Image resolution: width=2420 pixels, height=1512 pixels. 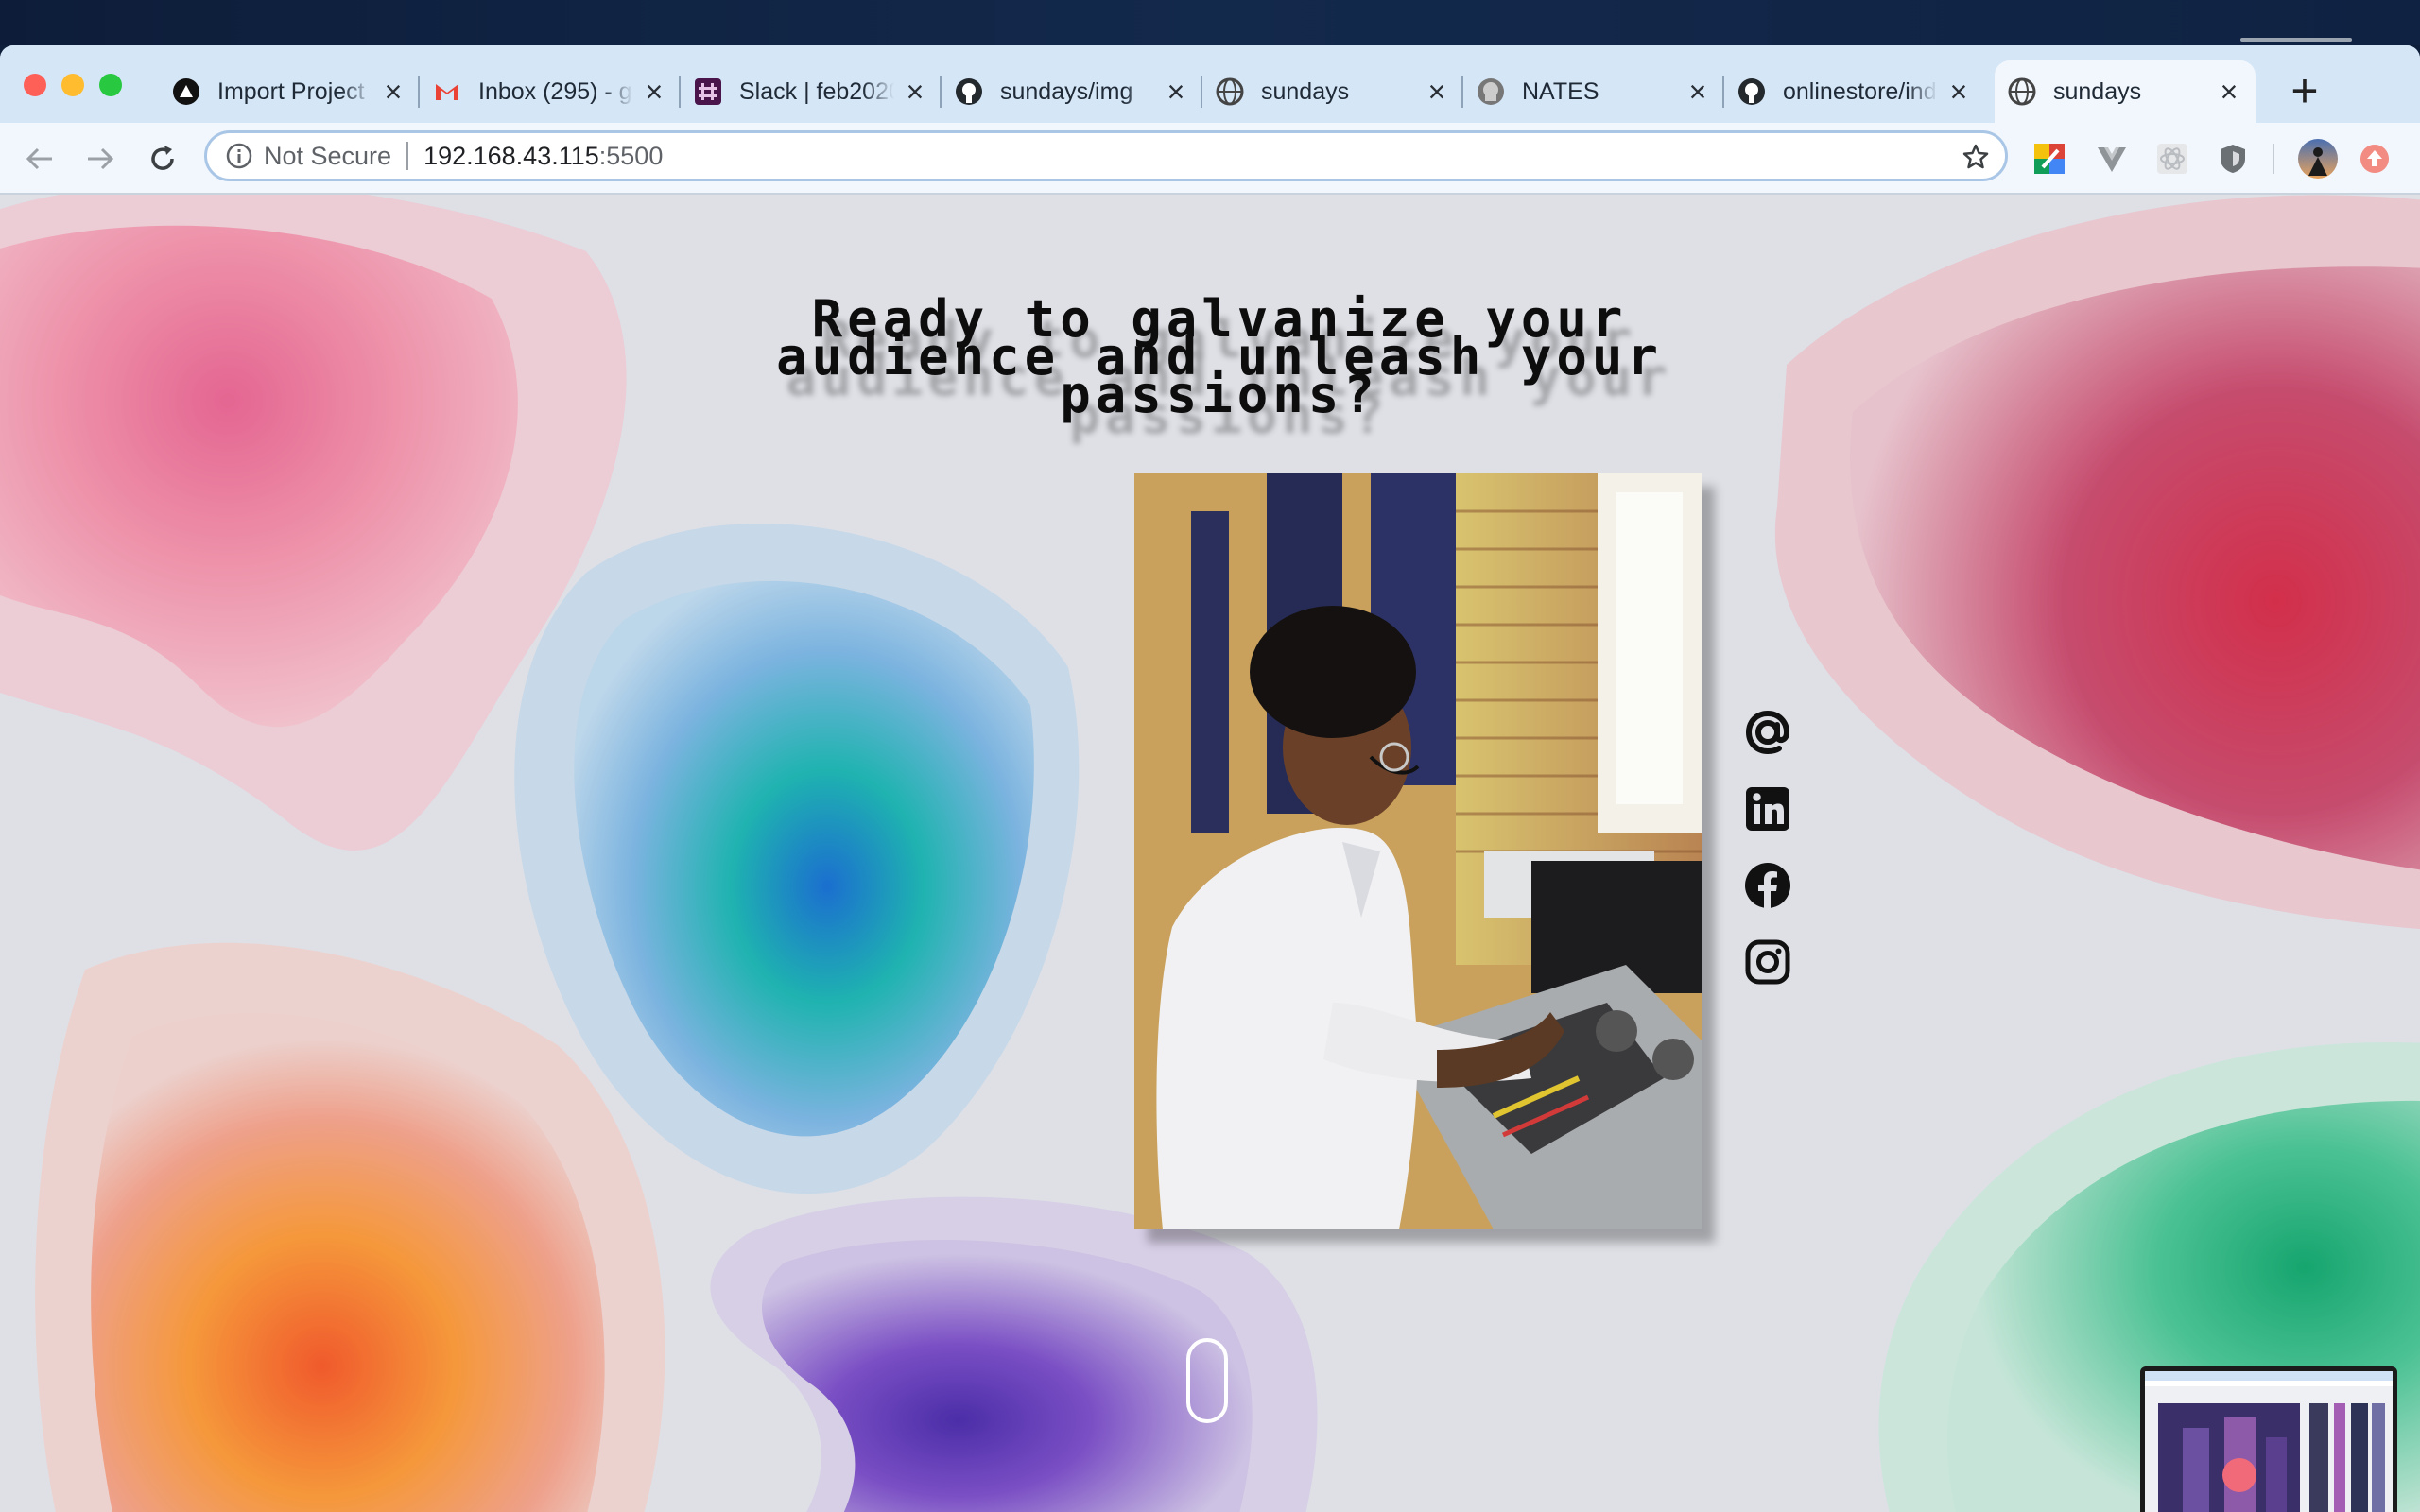 I want to click on address-bar: Not Secure 192.168.43.115:5500, so click(x=1106, y=155).